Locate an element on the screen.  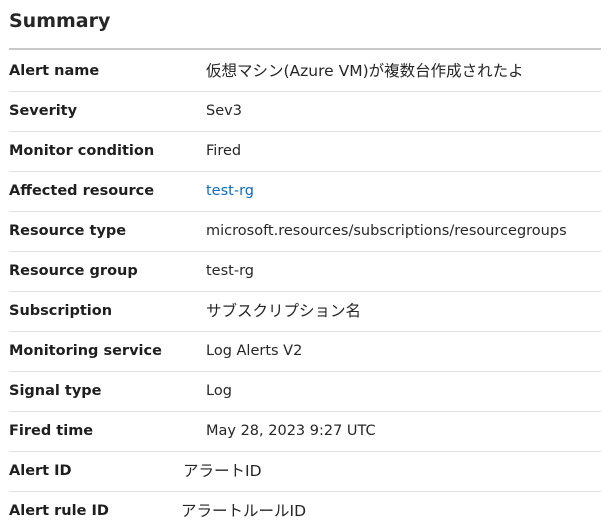
severity-value: Sev3 is located at coordinates (224, 111).